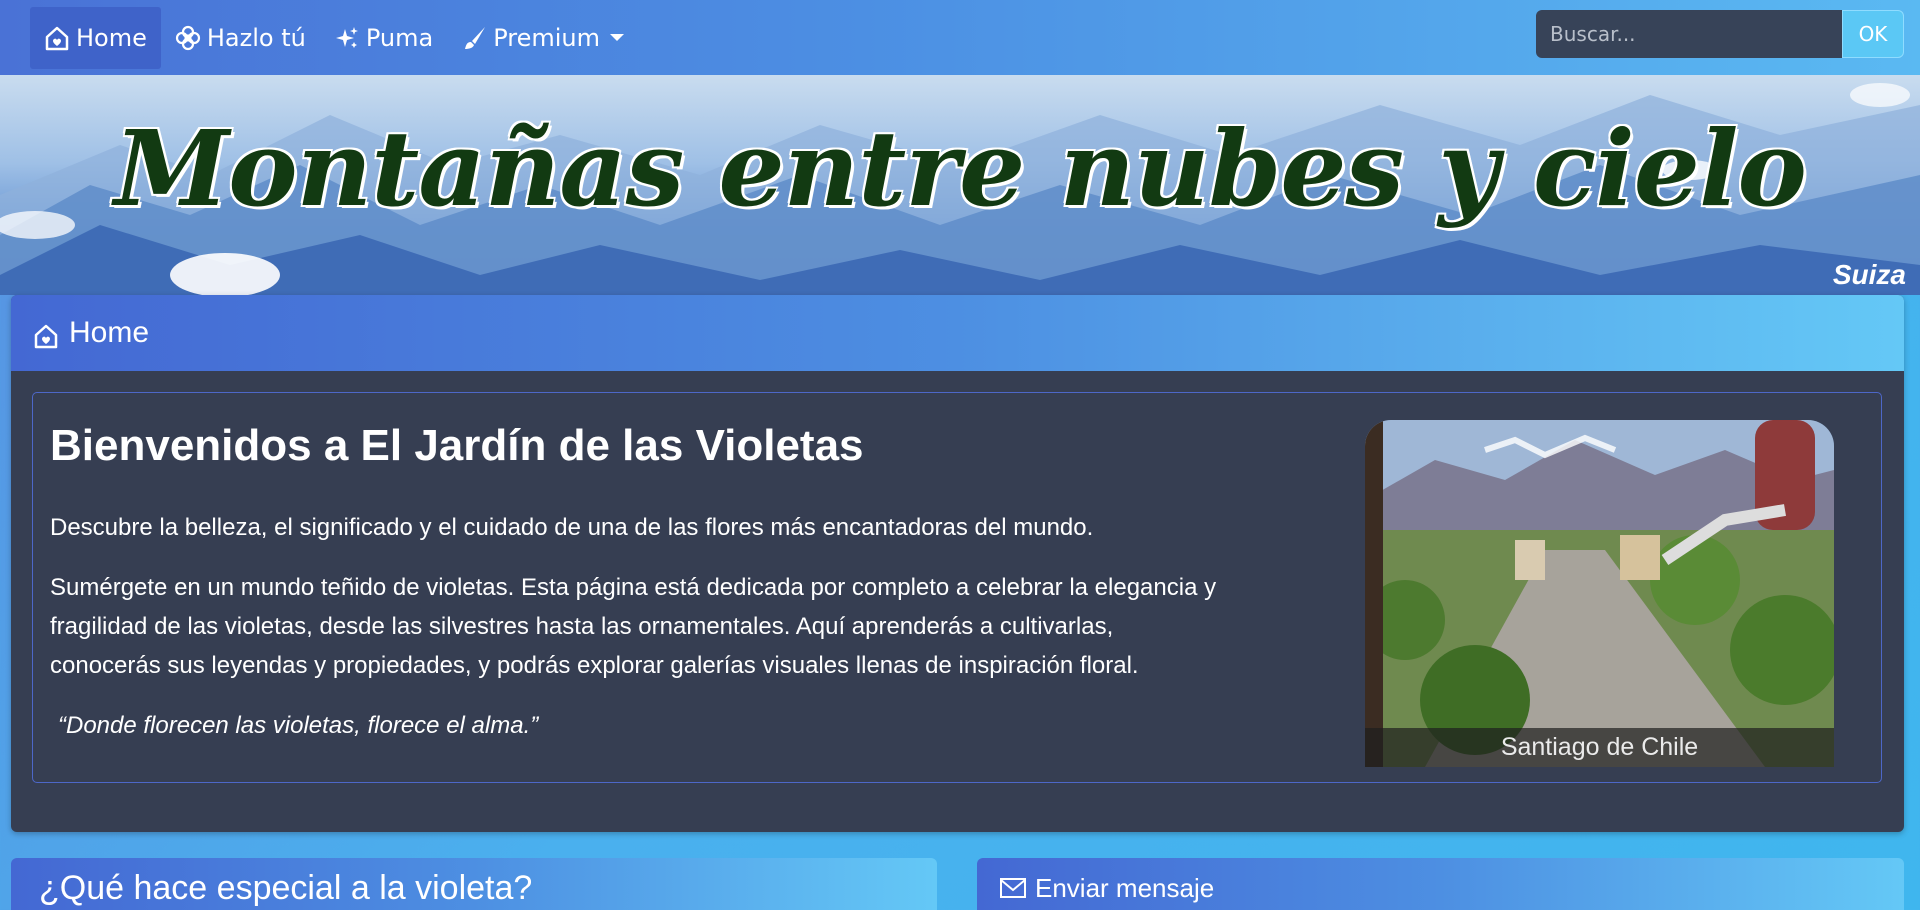  Describe the element at coordinates (1440, 884) in the screenshot. I see `send-message-card-header: Enviar mensaje` at that location.